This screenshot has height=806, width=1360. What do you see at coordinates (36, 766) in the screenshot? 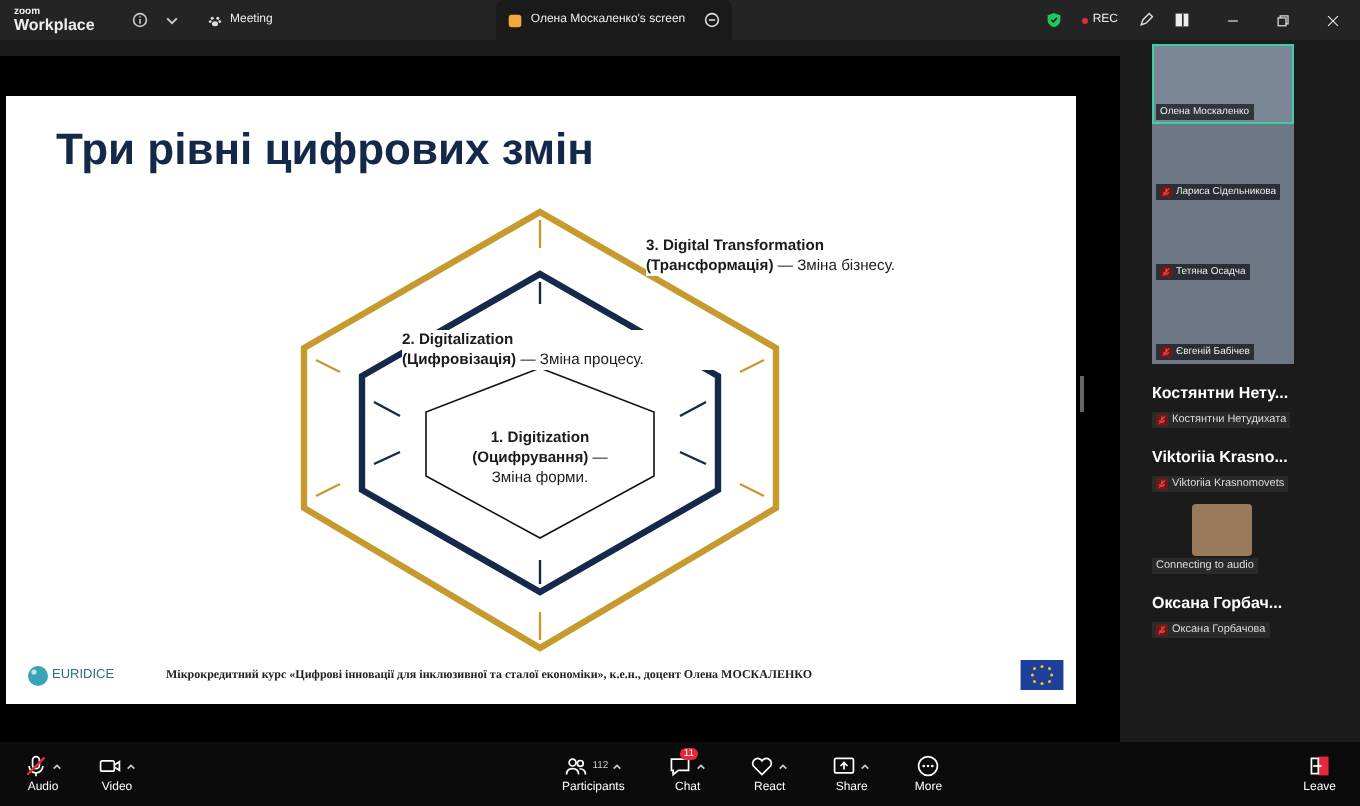
I see `microphone-icon` at bounding box center [36, 766].